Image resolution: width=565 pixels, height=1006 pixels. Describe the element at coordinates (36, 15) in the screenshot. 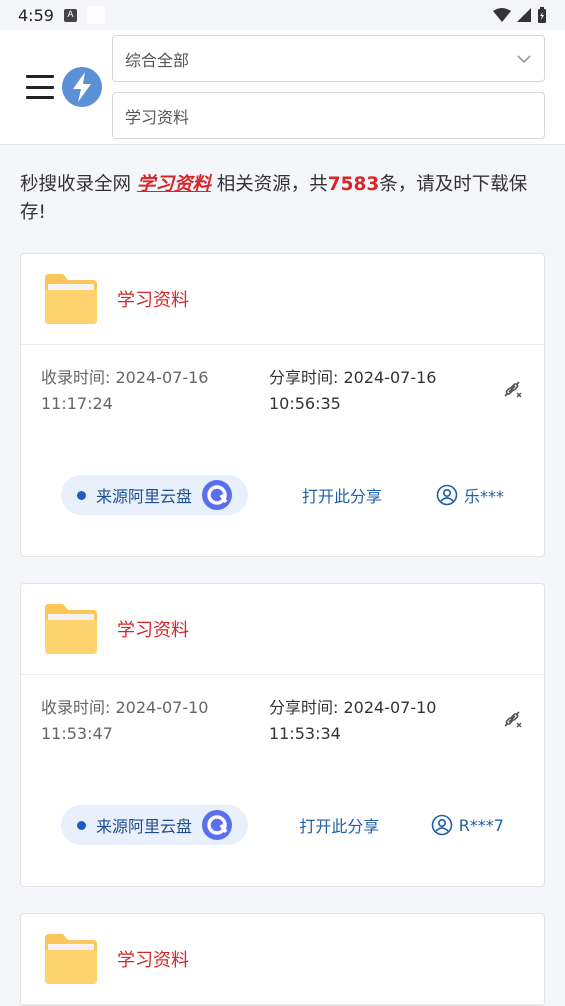

I see `status-time: 4:59` at that location.